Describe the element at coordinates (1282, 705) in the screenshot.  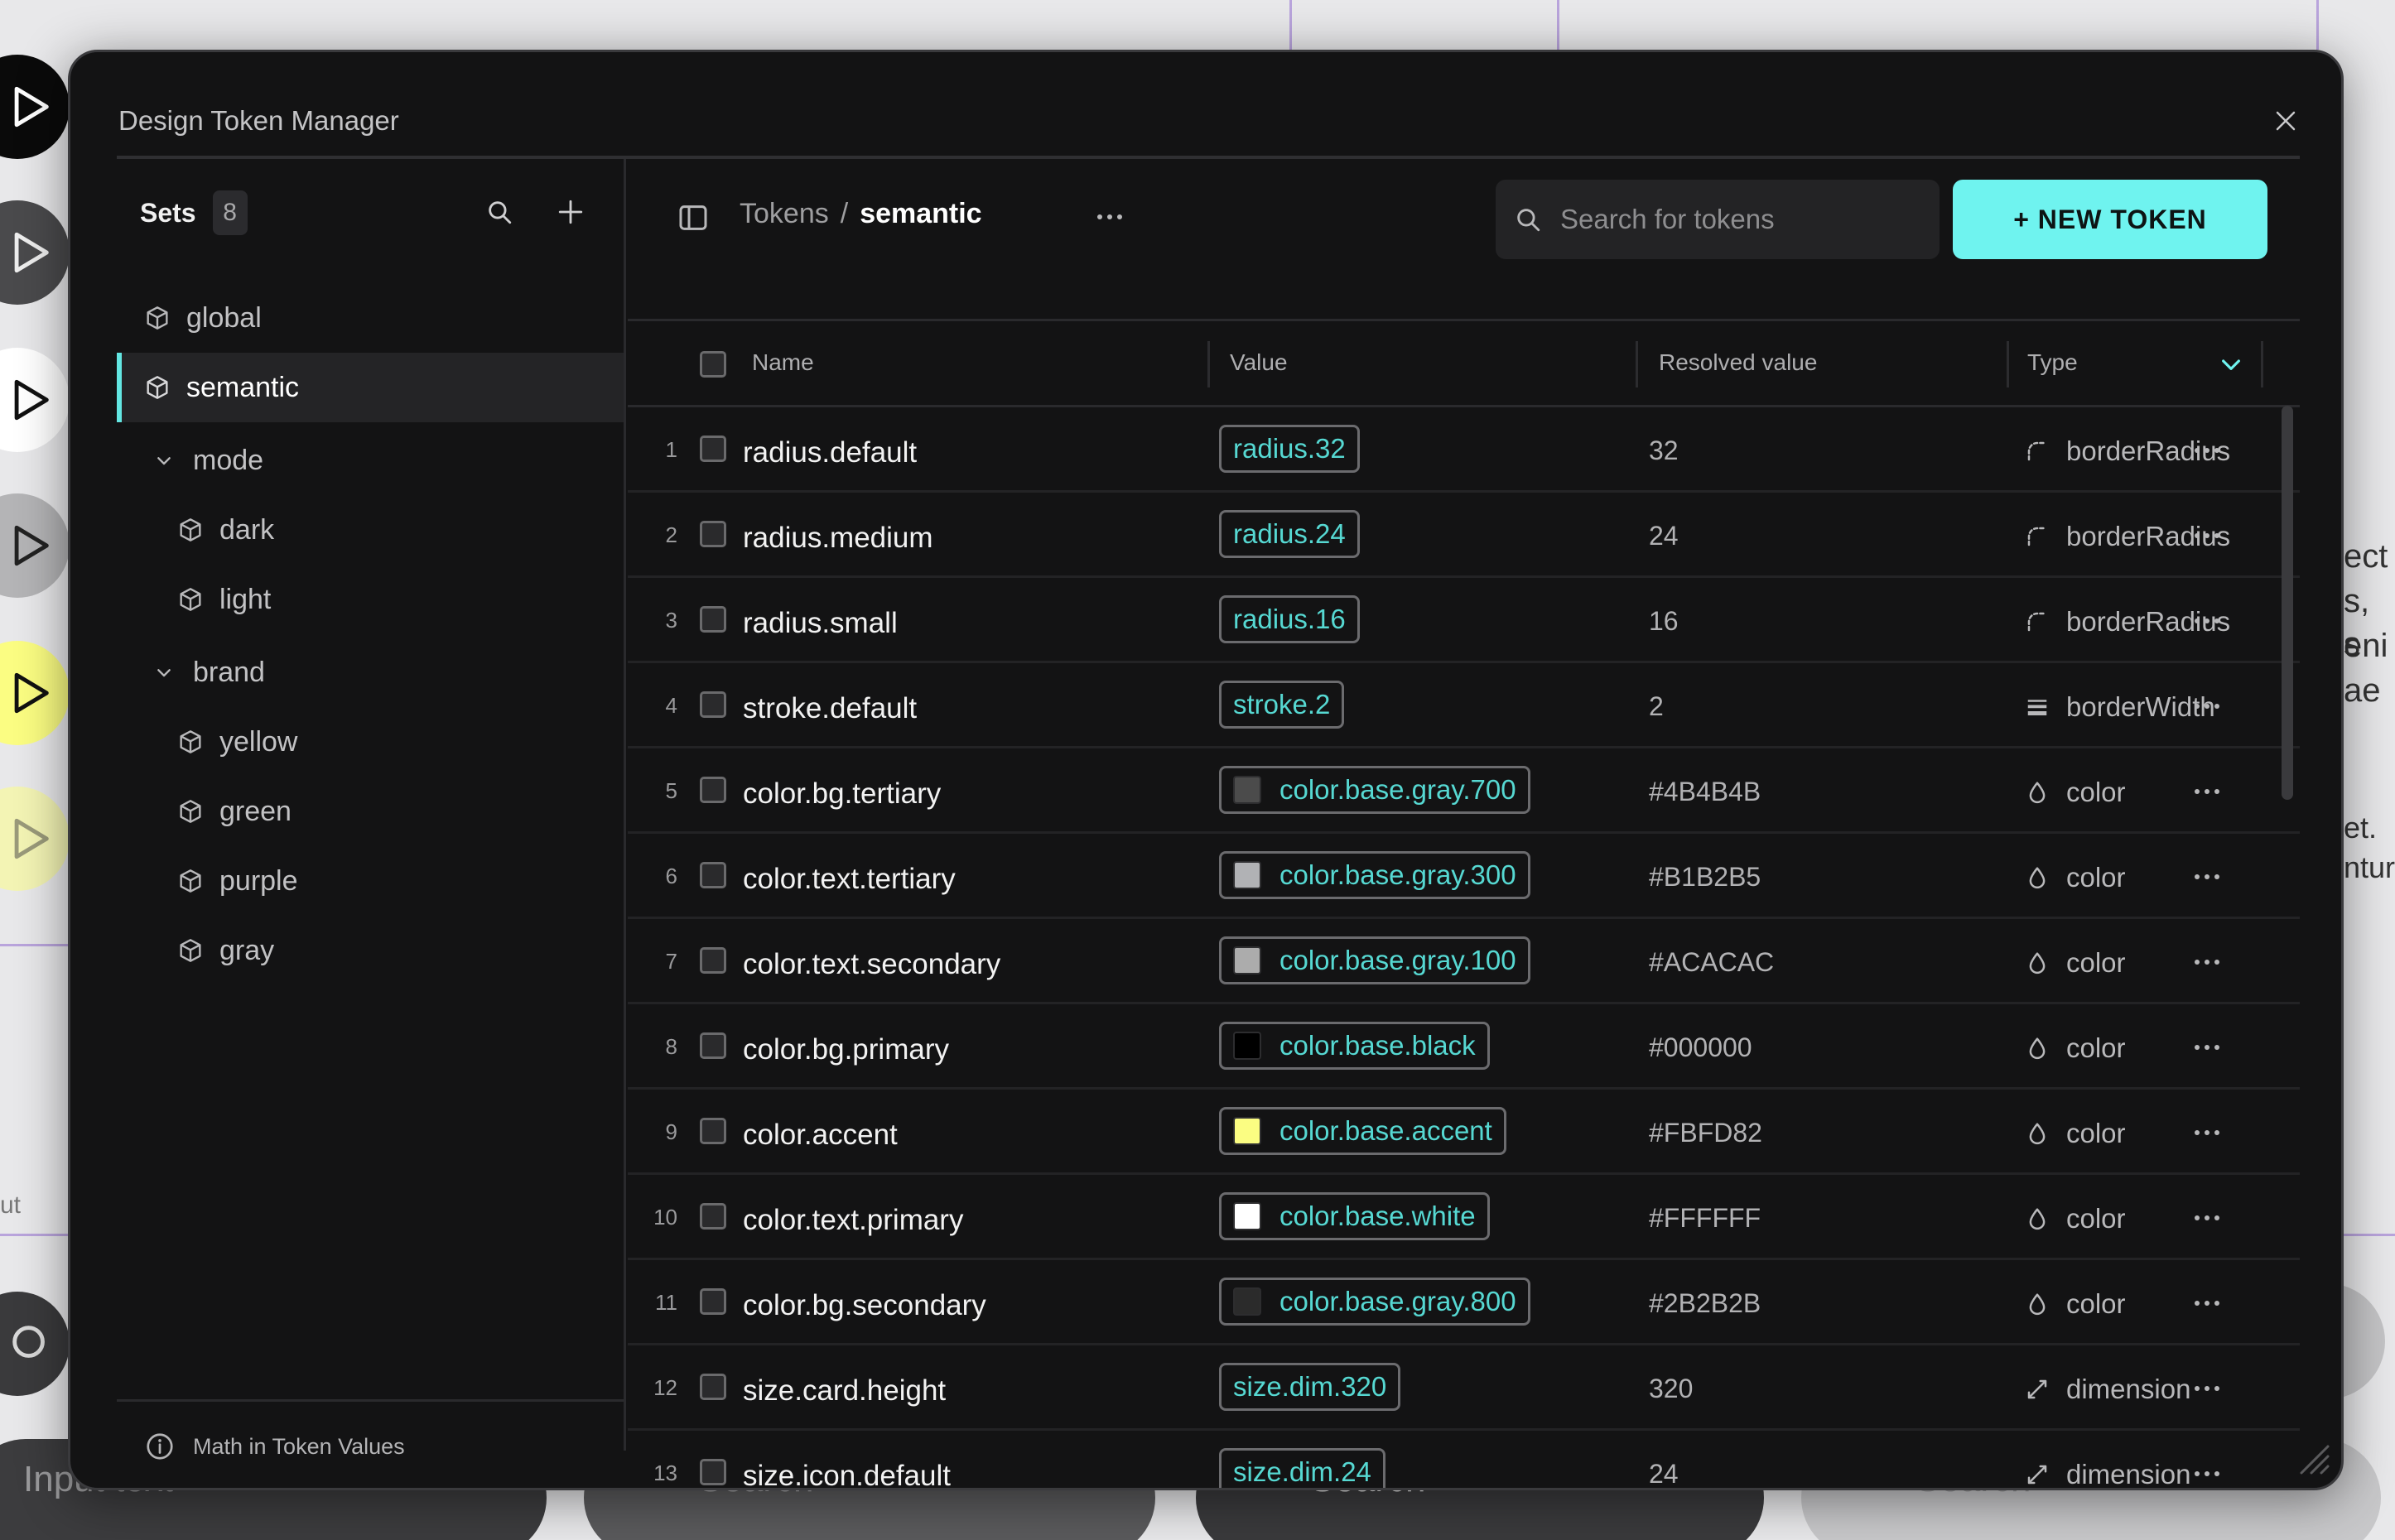
I see `token-value-reference: stroke.2` at that location.